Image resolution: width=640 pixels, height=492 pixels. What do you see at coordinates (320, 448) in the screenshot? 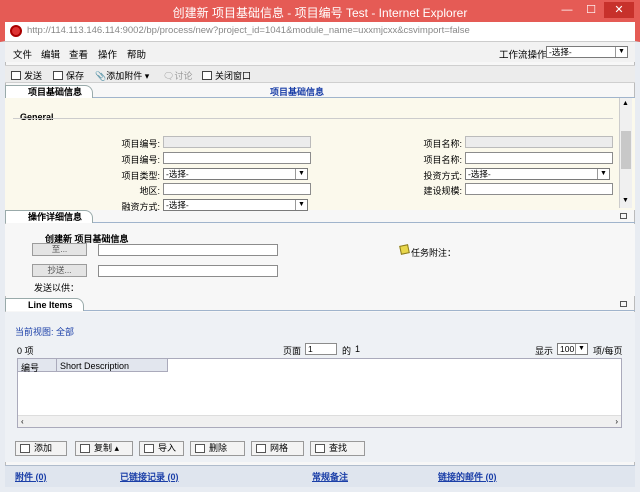
I see `search-icon` at bounding box center [320, 448].